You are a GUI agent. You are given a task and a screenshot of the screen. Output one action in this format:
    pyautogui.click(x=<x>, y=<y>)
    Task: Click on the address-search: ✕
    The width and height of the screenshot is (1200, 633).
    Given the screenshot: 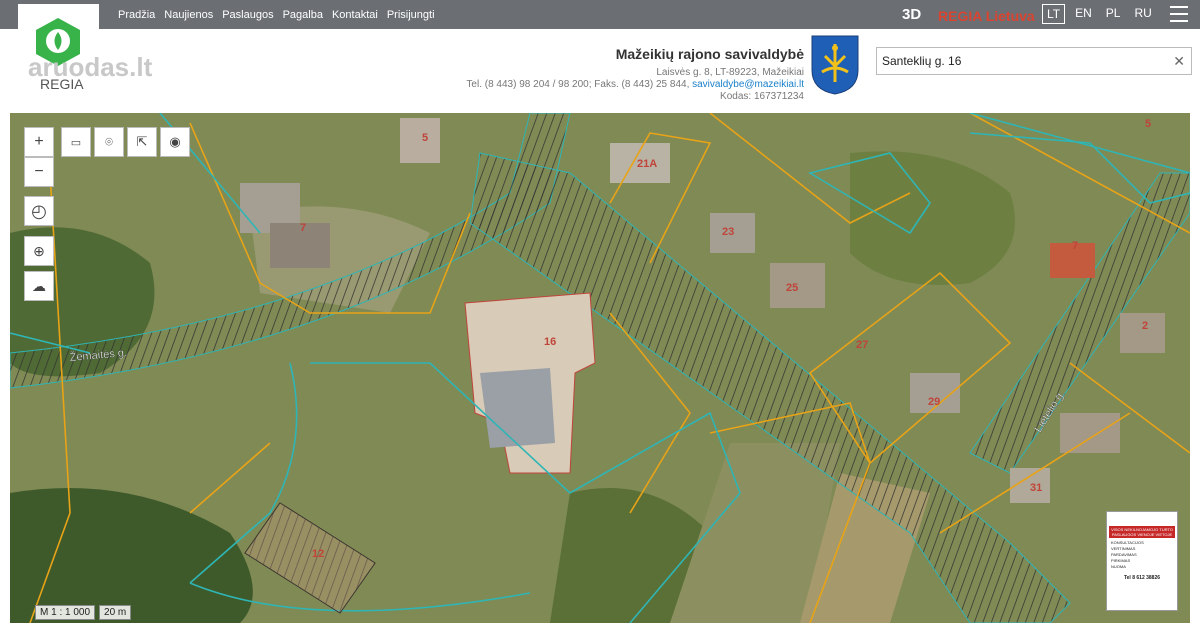 What is the action you would take?
    pyautogui.click(x=1034, y=61)
    